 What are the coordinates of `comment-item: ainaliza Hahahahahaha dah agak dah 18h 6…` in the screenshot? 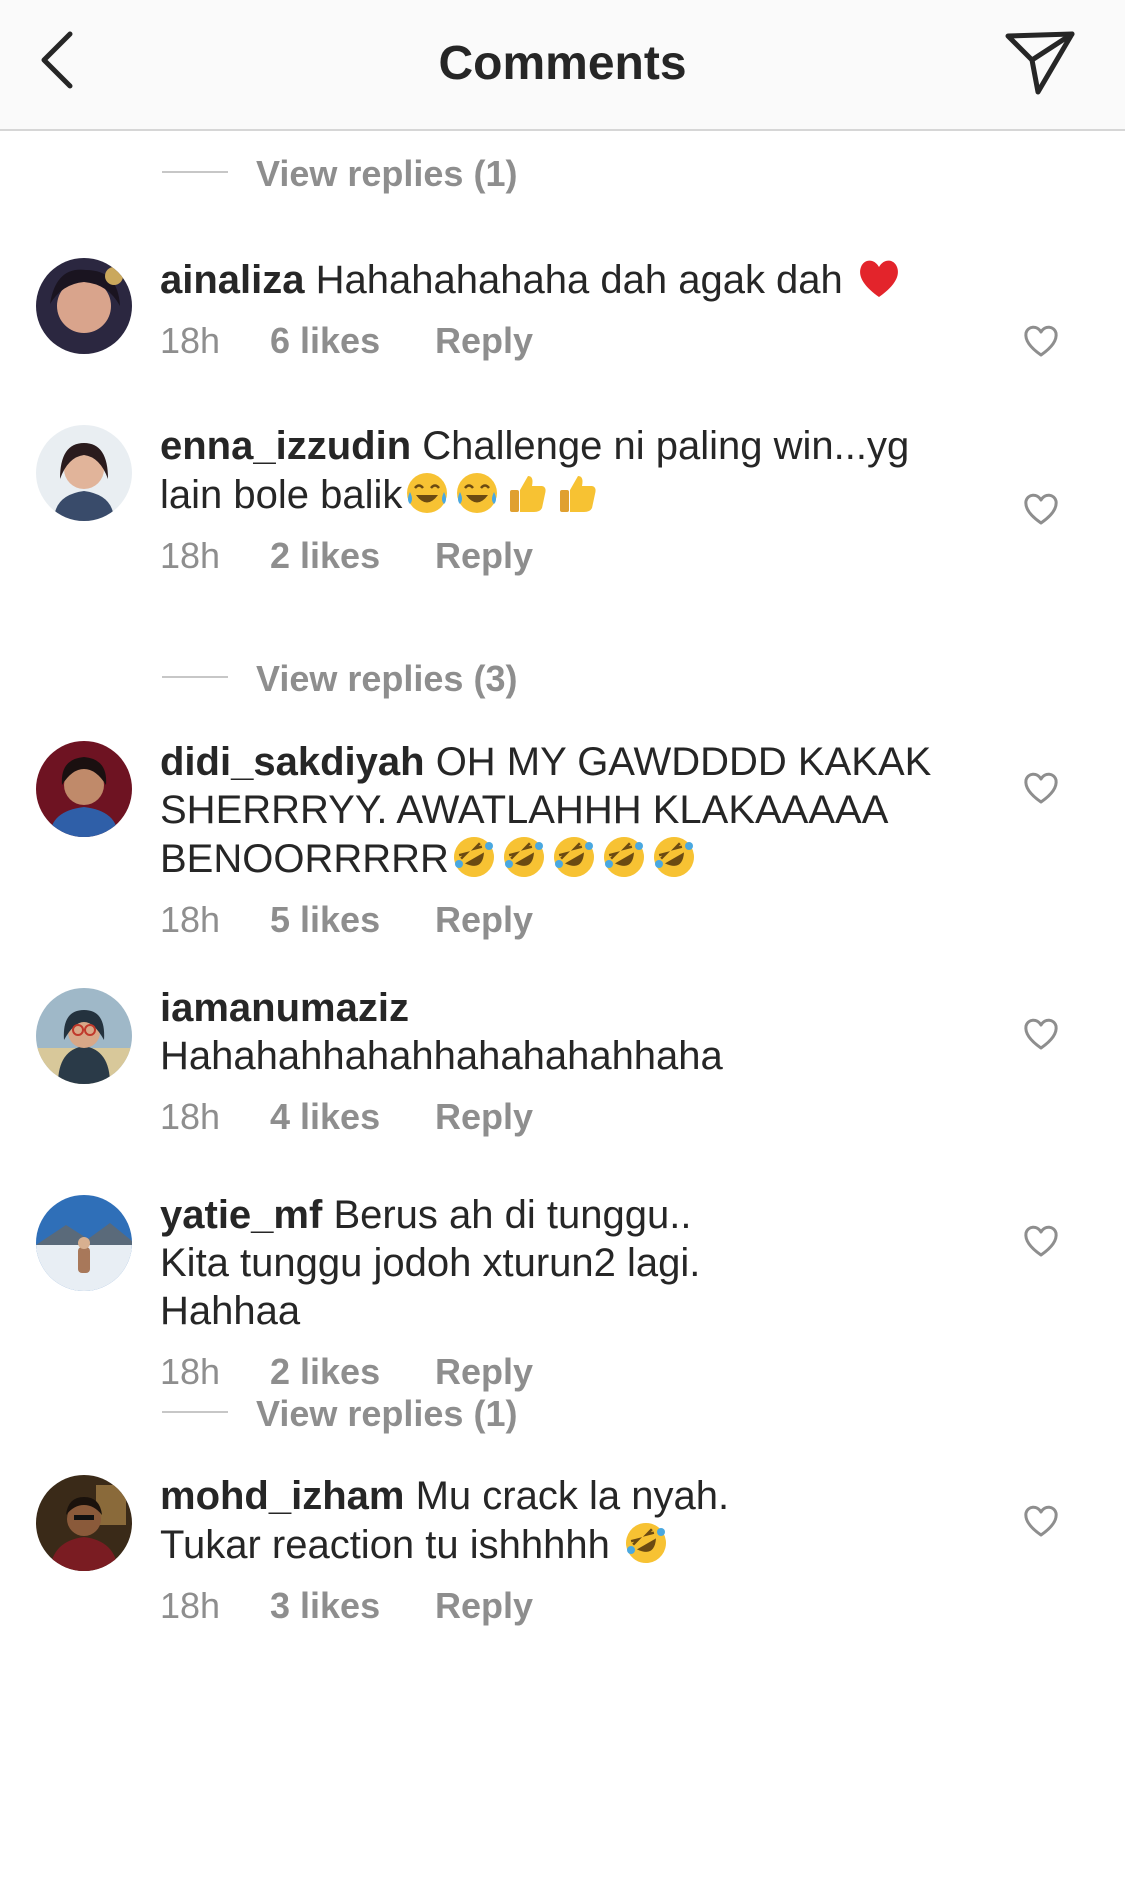 It's located at (562, 313).